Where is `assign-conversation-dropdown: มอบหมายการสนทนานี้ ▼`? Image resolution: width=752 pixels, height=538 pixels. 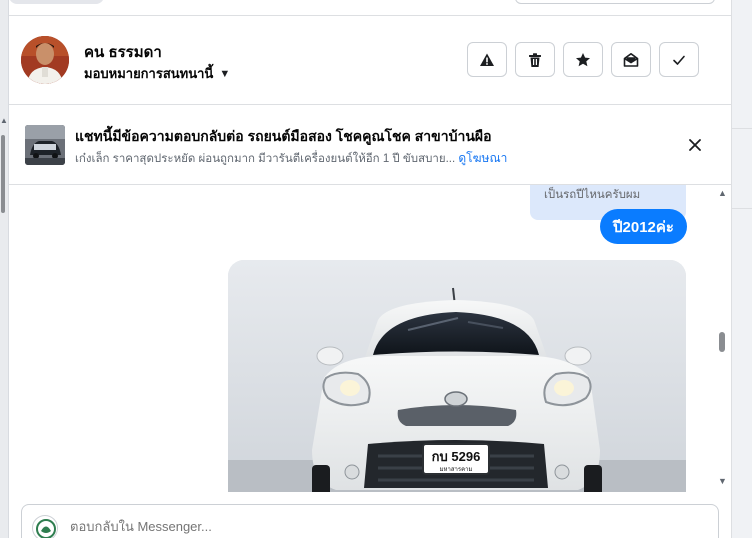
assign-conversation-dropdown: มอบหมายการสนทนานี้ ▼ is located at coordinates (157, 73).